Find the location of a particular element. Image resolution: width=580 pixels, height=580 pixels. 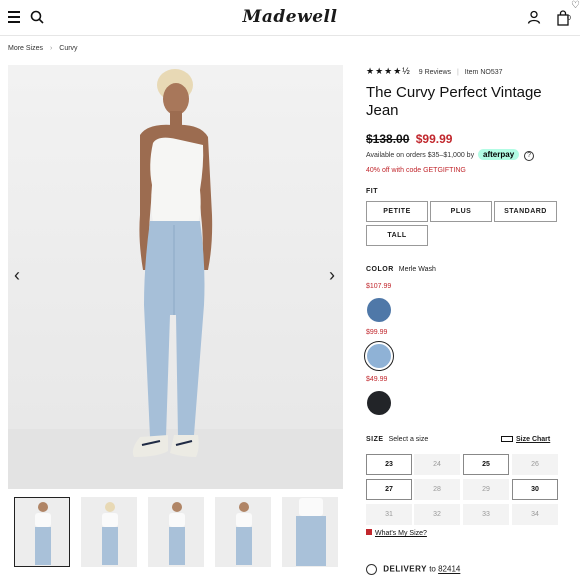

fit-tall-button: TALL is located at coordinates (397, 235).